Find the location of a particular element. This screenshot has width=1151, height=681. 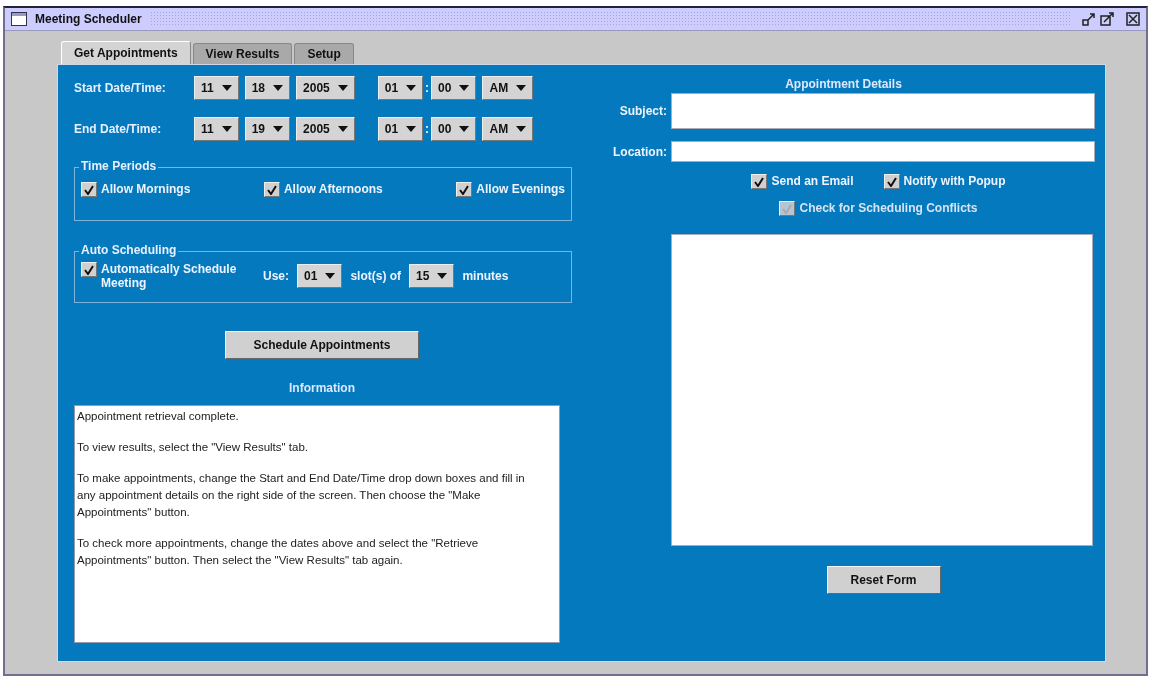

dropdown: 19 is located at coordinates (267, 129).